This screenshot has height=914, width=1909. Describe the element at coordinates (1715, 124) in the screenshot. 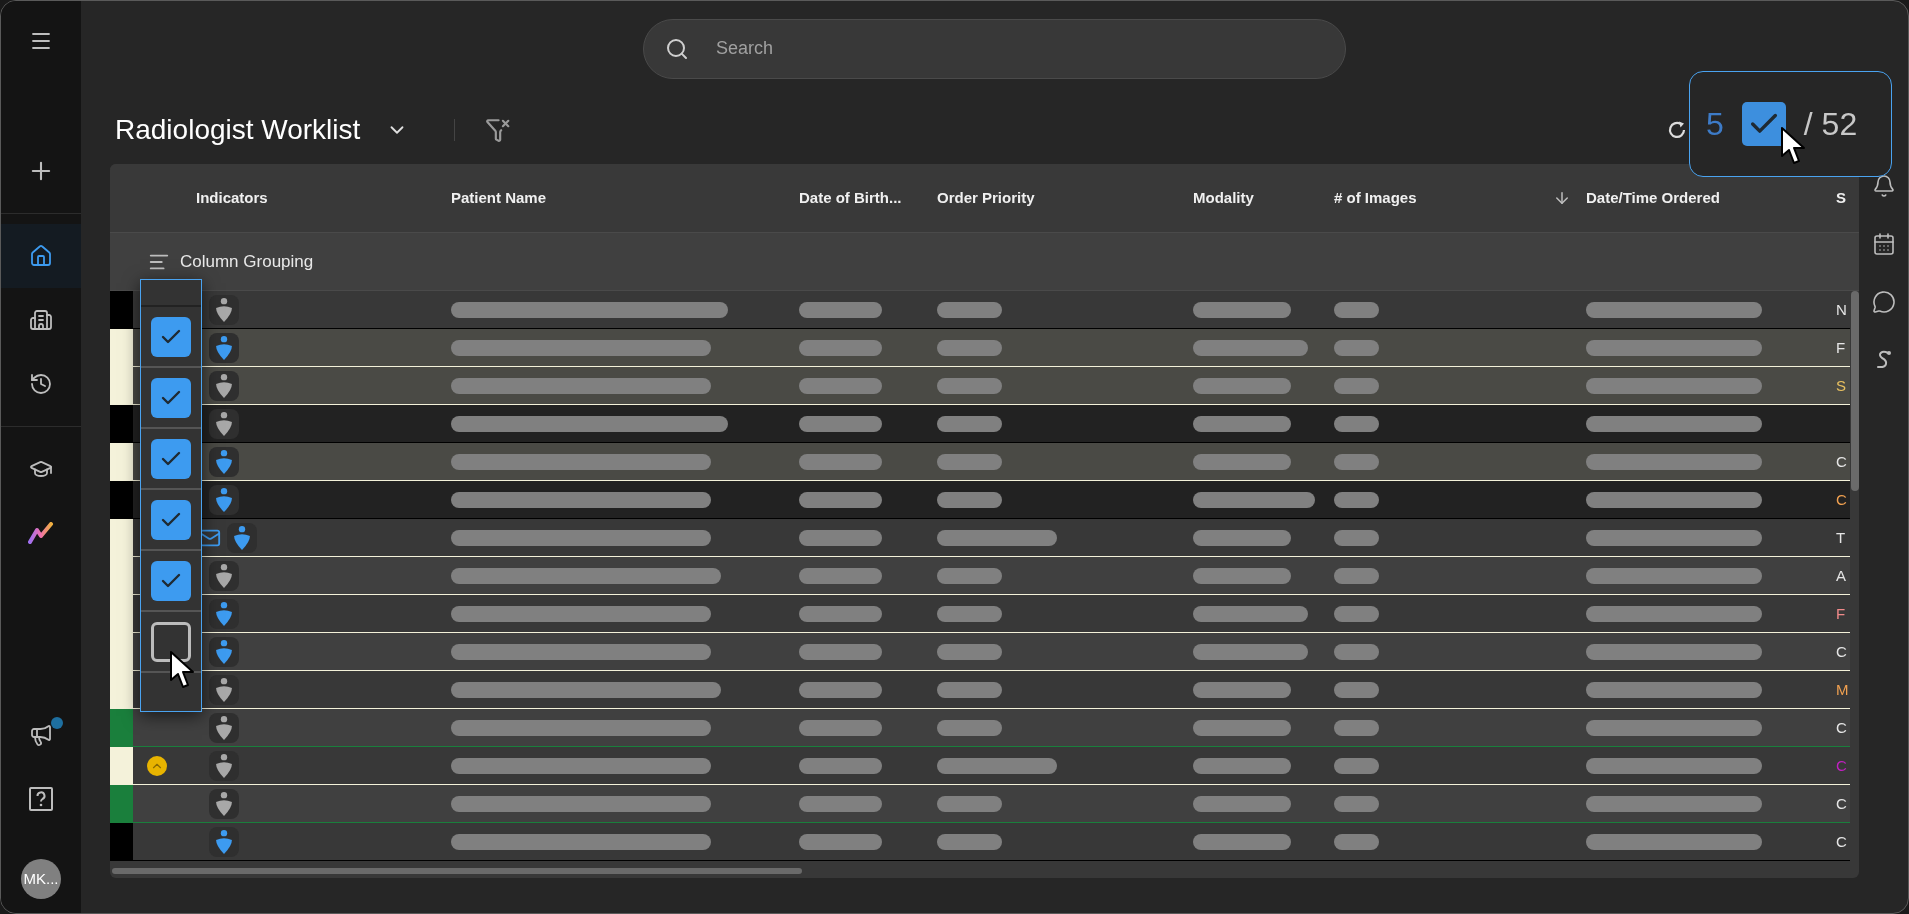

I see `selected-count: 5` at that location.